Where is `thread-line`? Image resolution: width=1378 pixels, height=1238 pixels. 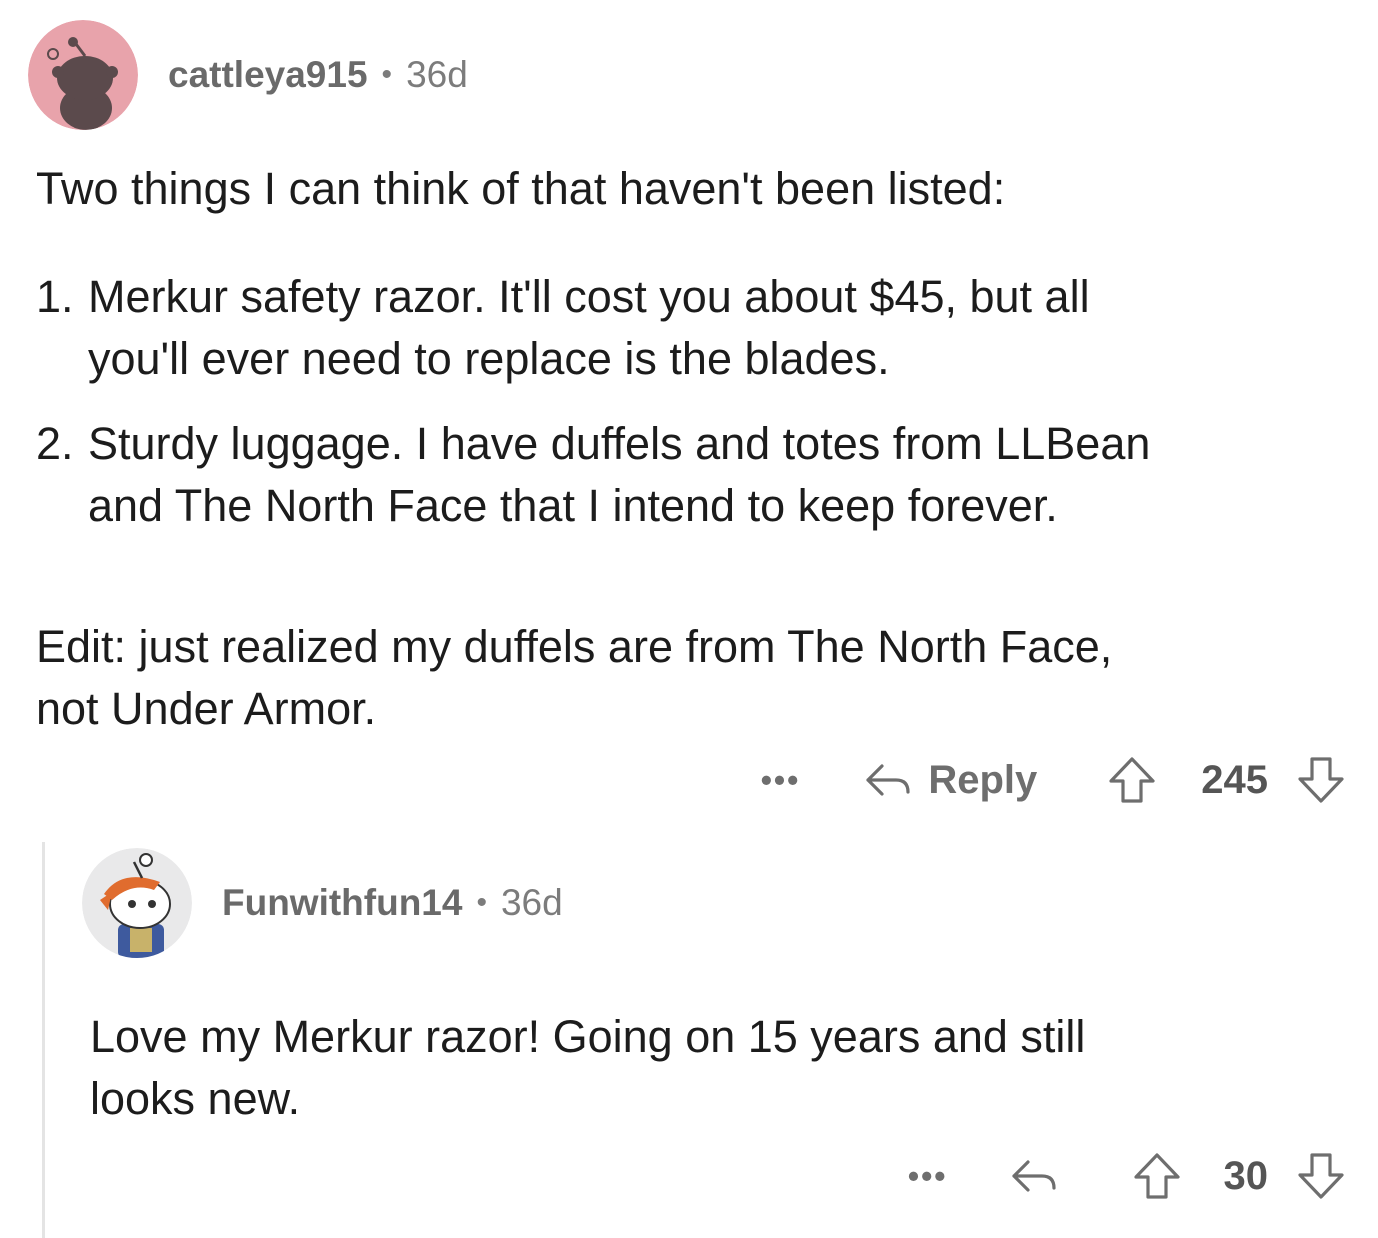
thread-line is located at coordinates (43, 1040).